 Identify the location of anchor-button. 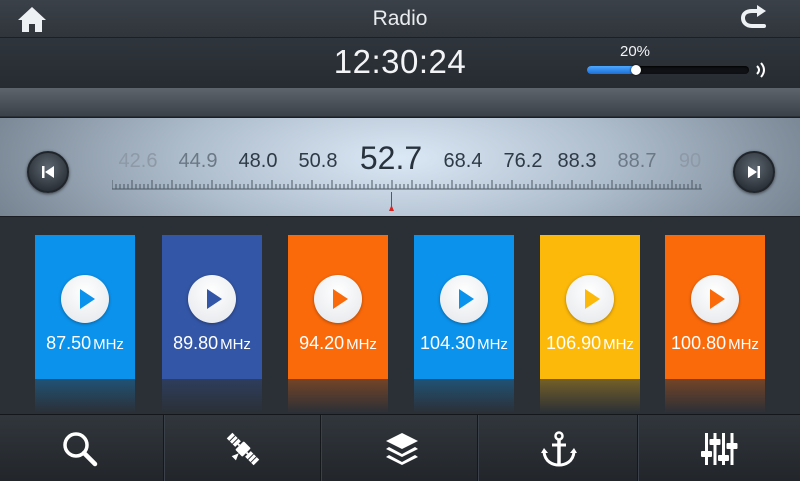
(558, 448).